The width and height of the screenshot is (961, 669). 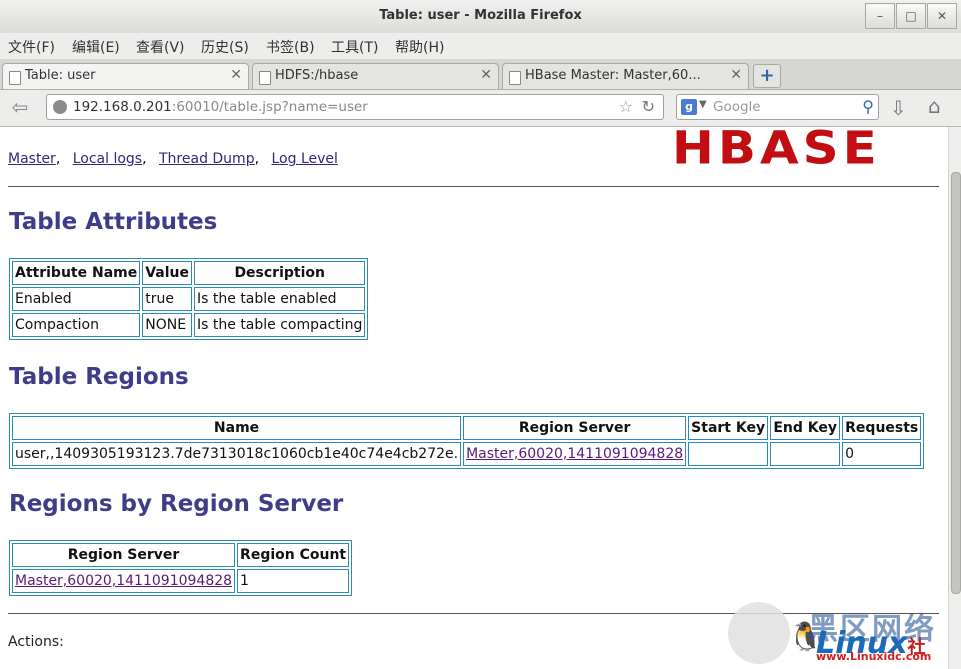 I want to click on reload-icon: ↻, so click(x=648, y=106).